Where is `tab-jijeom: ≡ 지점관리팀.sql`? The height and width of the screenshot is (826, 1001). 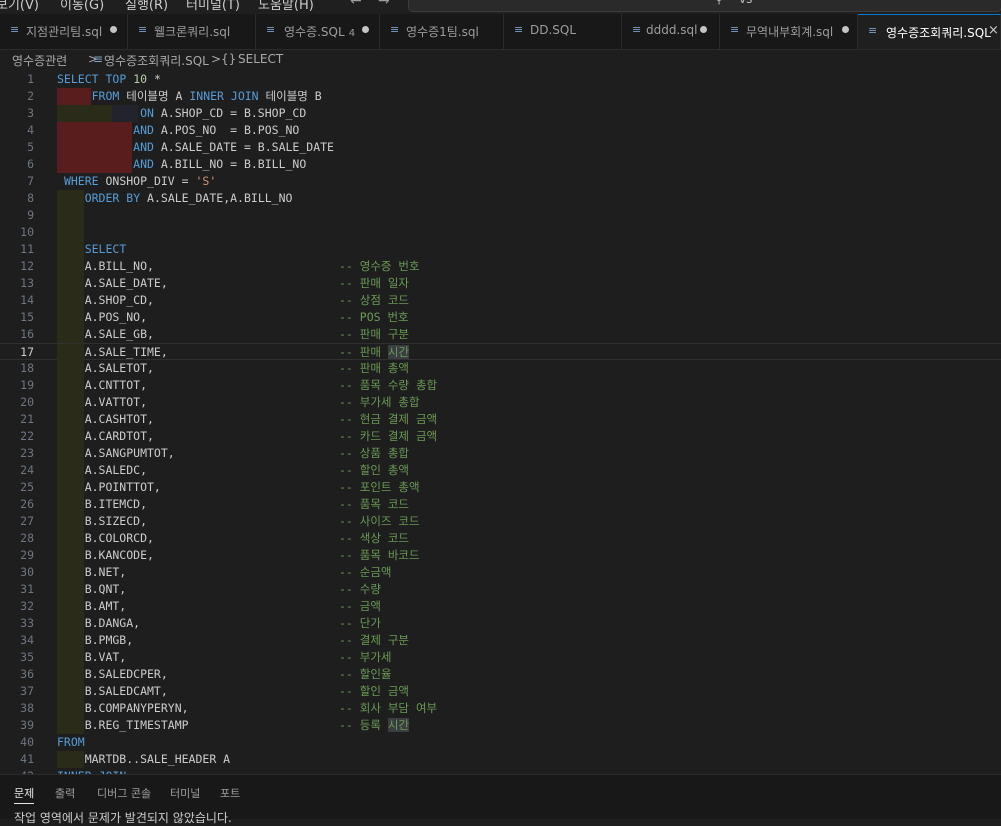
tab-jijeom: ≡ 지점관리팀.sql is located at coordinates (64, 31).